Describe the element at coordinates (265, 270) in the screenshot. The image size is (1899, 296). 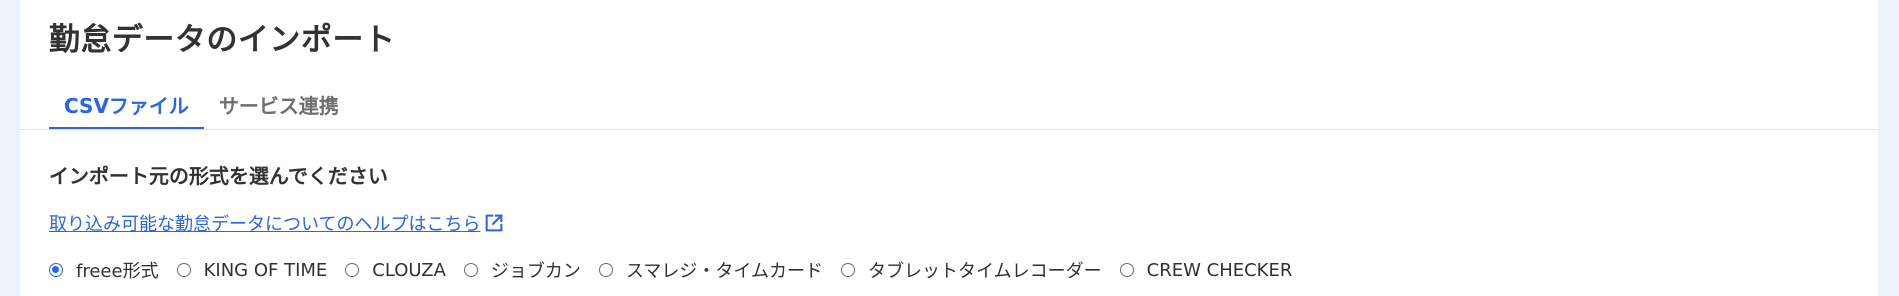
I see `format-option-label: KING OF TIME` at that location.